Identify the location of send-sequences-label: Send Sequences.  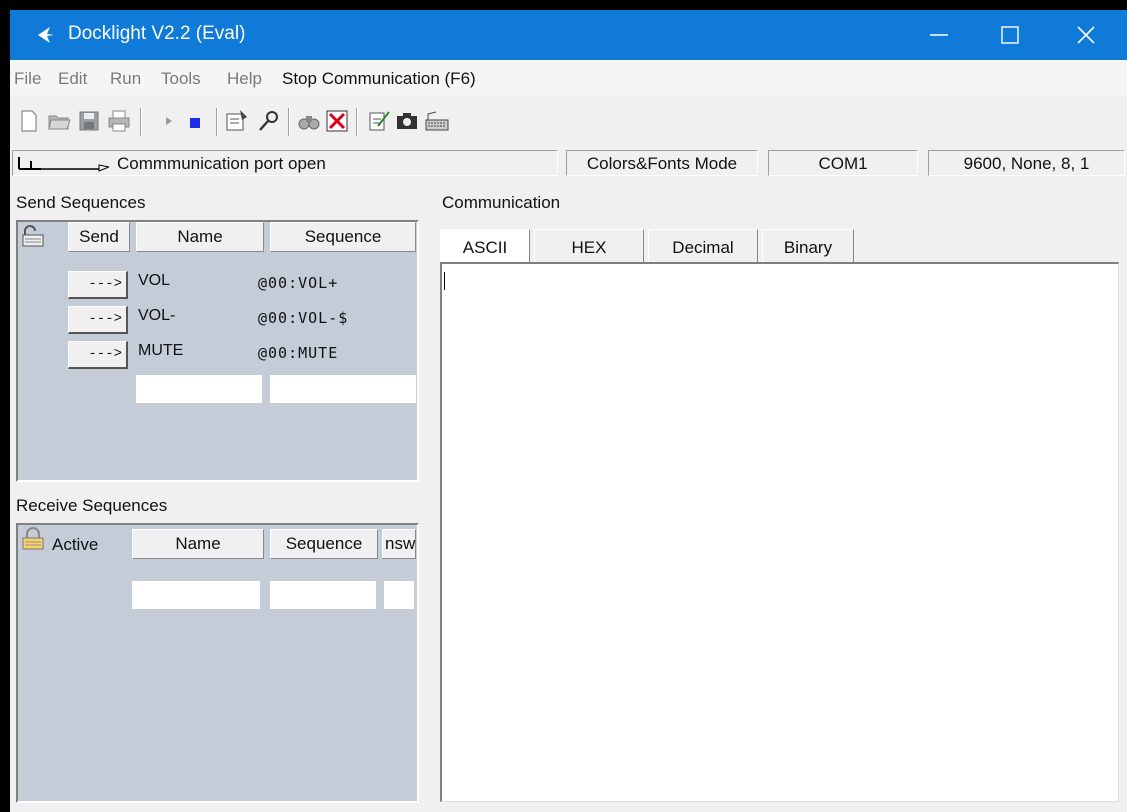
(81, 202).